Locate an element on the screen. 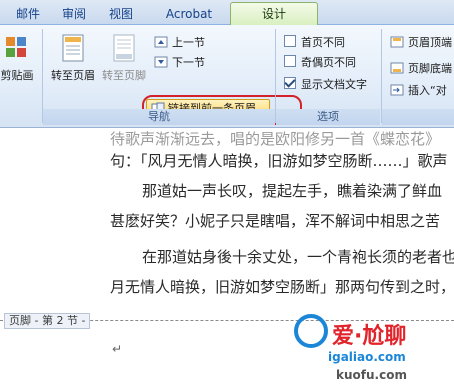 This screenshot has width=454, height=384. odd-even-different-checkbox: 奇偶页不同 is located at coordinates (320, 63).